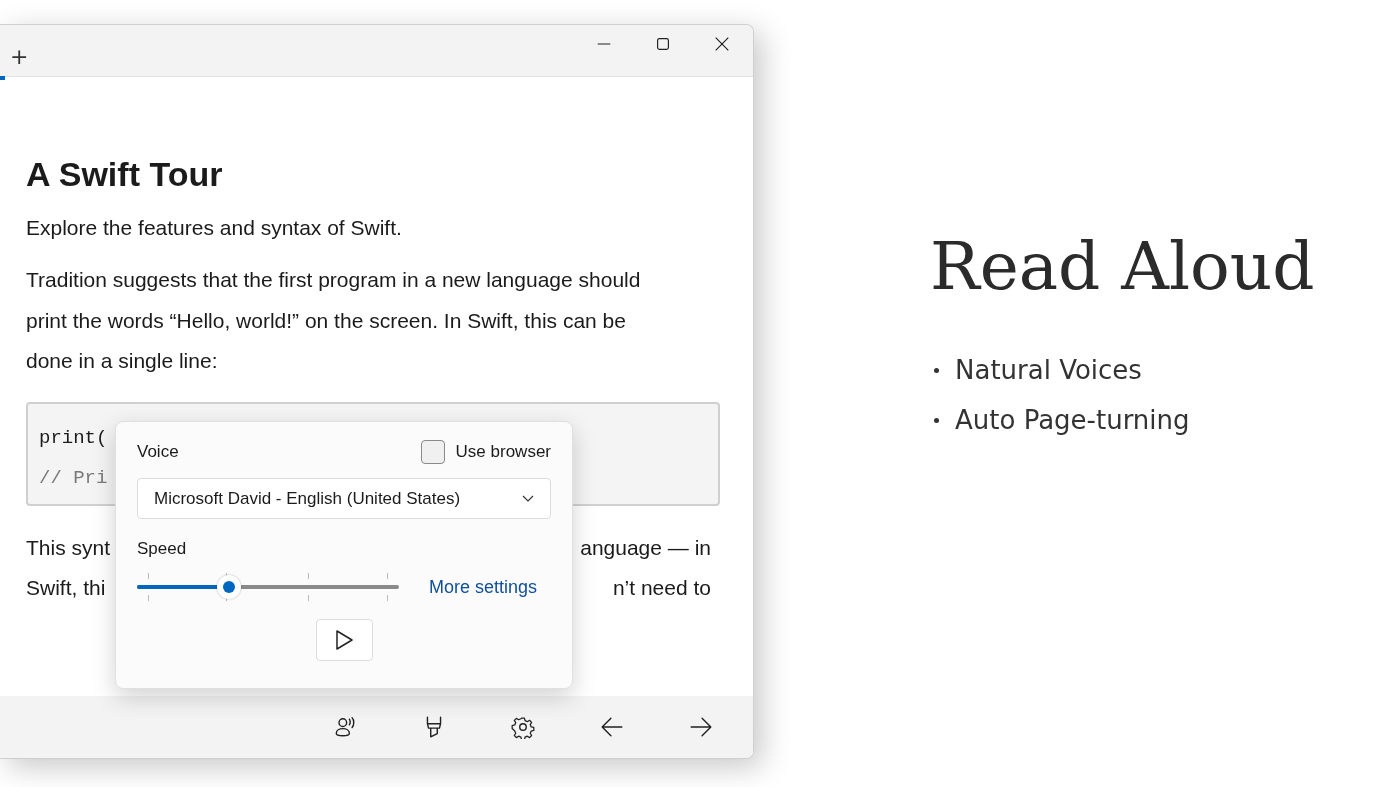 The image size is (1399, 787). Describe the element at coordinates (334, 320) in the screenshot. I see `article-paragraph: Tradition suggests that the first program in a new language should print the words “Hello, world!” on the screen. In Swift, this can be done in a single line:` at that location.